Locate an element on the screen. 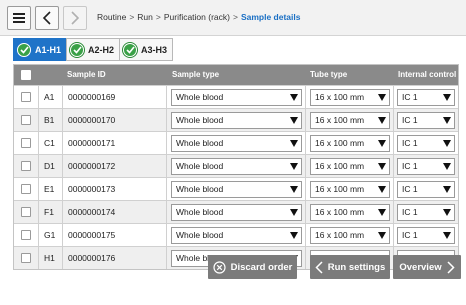 The width and height of the screenshot is (466, 305). table-row: G1 0000000175 Whole blood 16 x 100 mm IC 1 is located at coordinates (236, 234).